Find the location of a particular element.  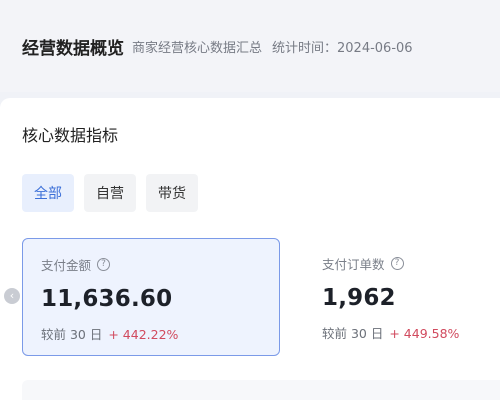

metric-tabs: 全部 自营 带货 is located at coordinates (110, 193).